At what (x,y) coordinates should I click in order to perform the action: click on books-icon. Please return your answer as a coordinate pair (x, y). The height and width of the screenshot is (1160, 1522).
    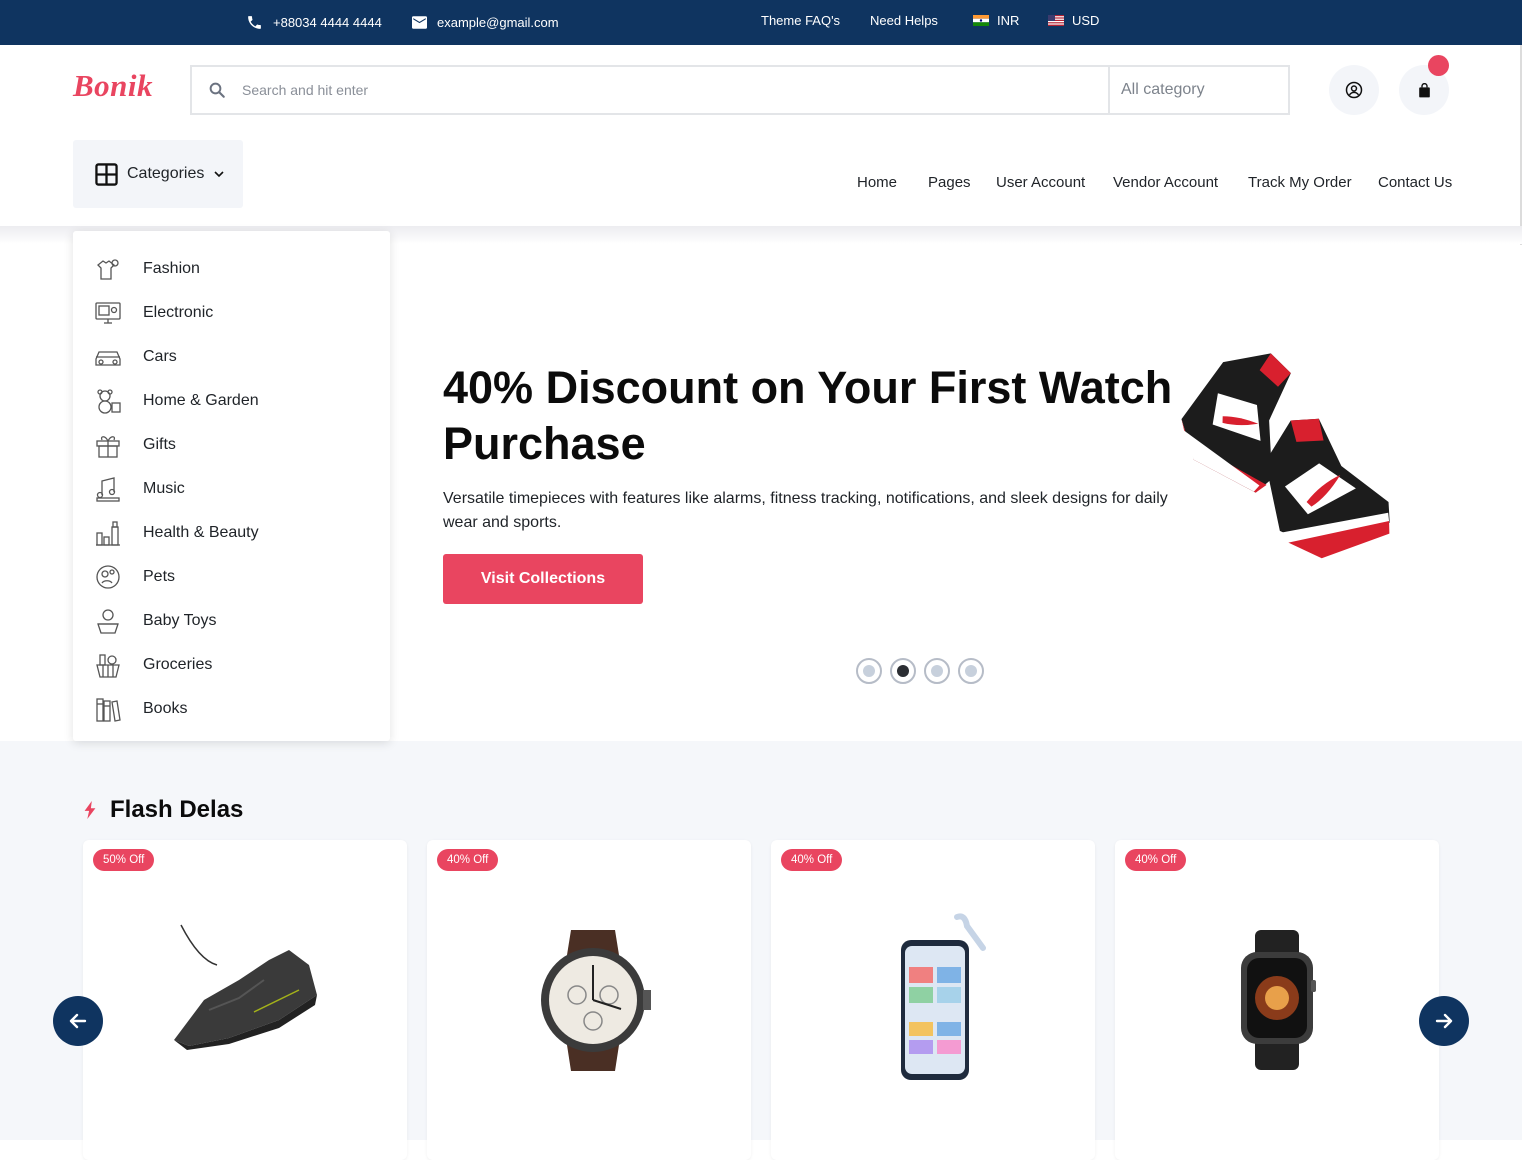
    Looking at the image, I should click on (108, 709).